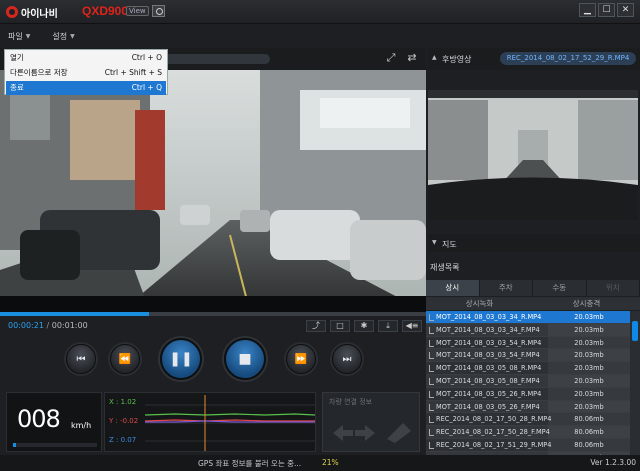 This screenshot has width=640, height=471. Describe the element at coordinates (12, 12) in the screenshot. I see `brand-logo-icon` at that location.